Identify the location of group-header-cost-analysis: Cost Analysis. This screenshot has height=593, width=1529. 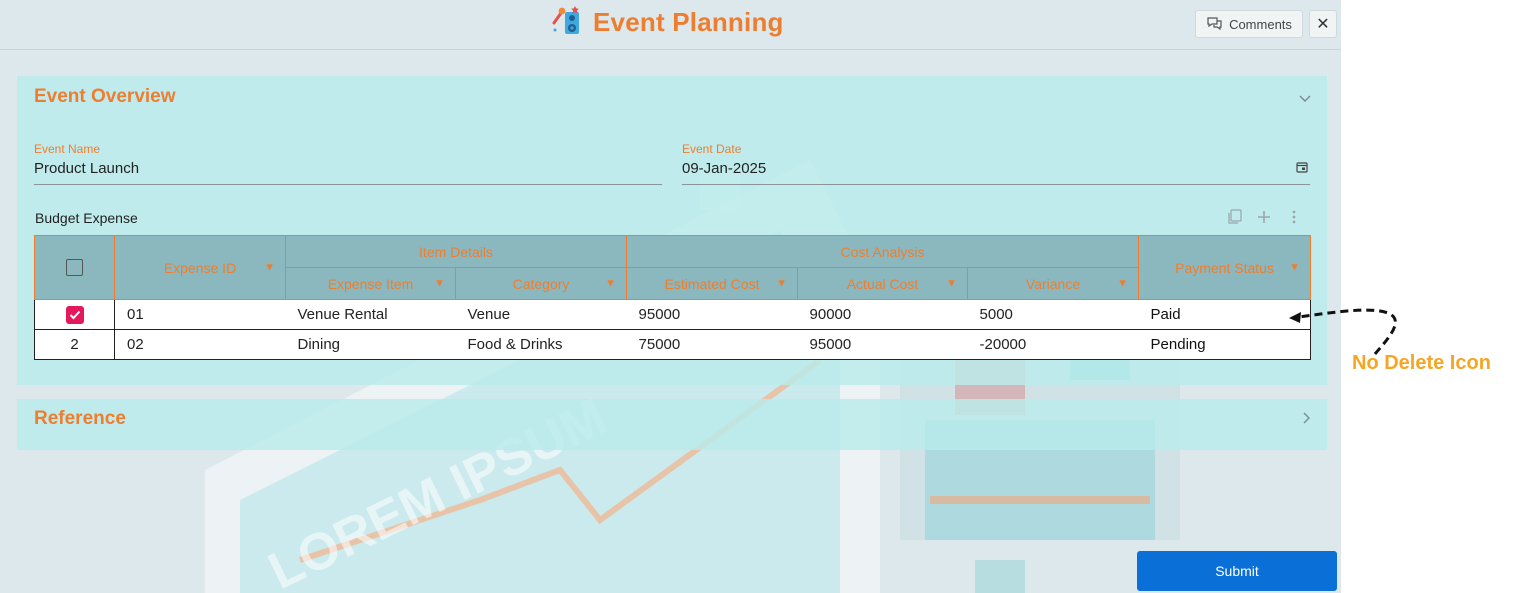
(883, 251).